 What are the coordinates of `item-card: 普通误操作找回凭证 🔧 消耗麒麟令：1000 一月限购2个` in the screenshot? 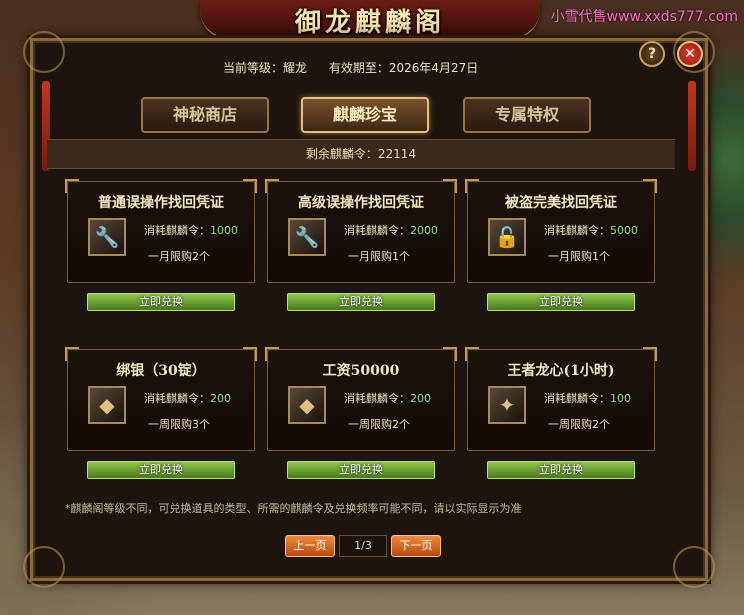 It's located at (161, 231).